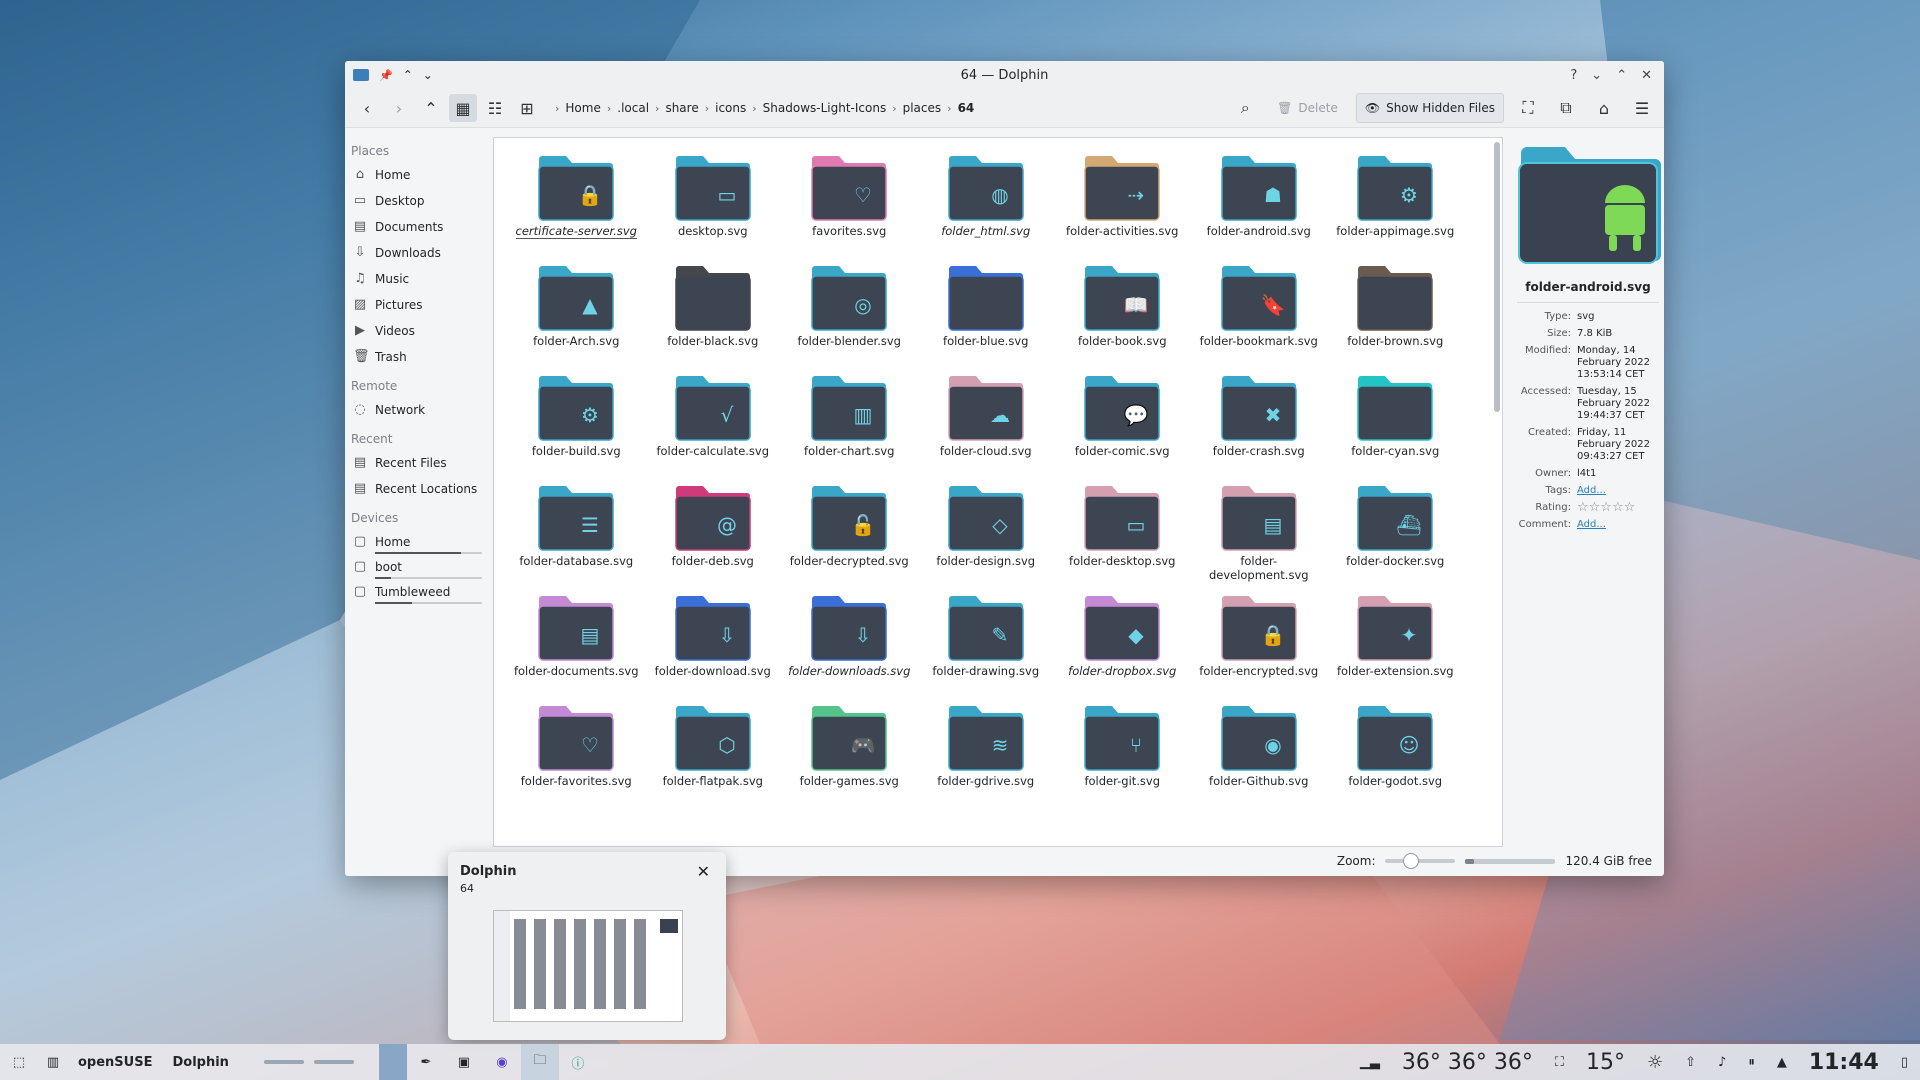  I want to click on kdeconnect-icon: ⛶, so click(1559, 1062).